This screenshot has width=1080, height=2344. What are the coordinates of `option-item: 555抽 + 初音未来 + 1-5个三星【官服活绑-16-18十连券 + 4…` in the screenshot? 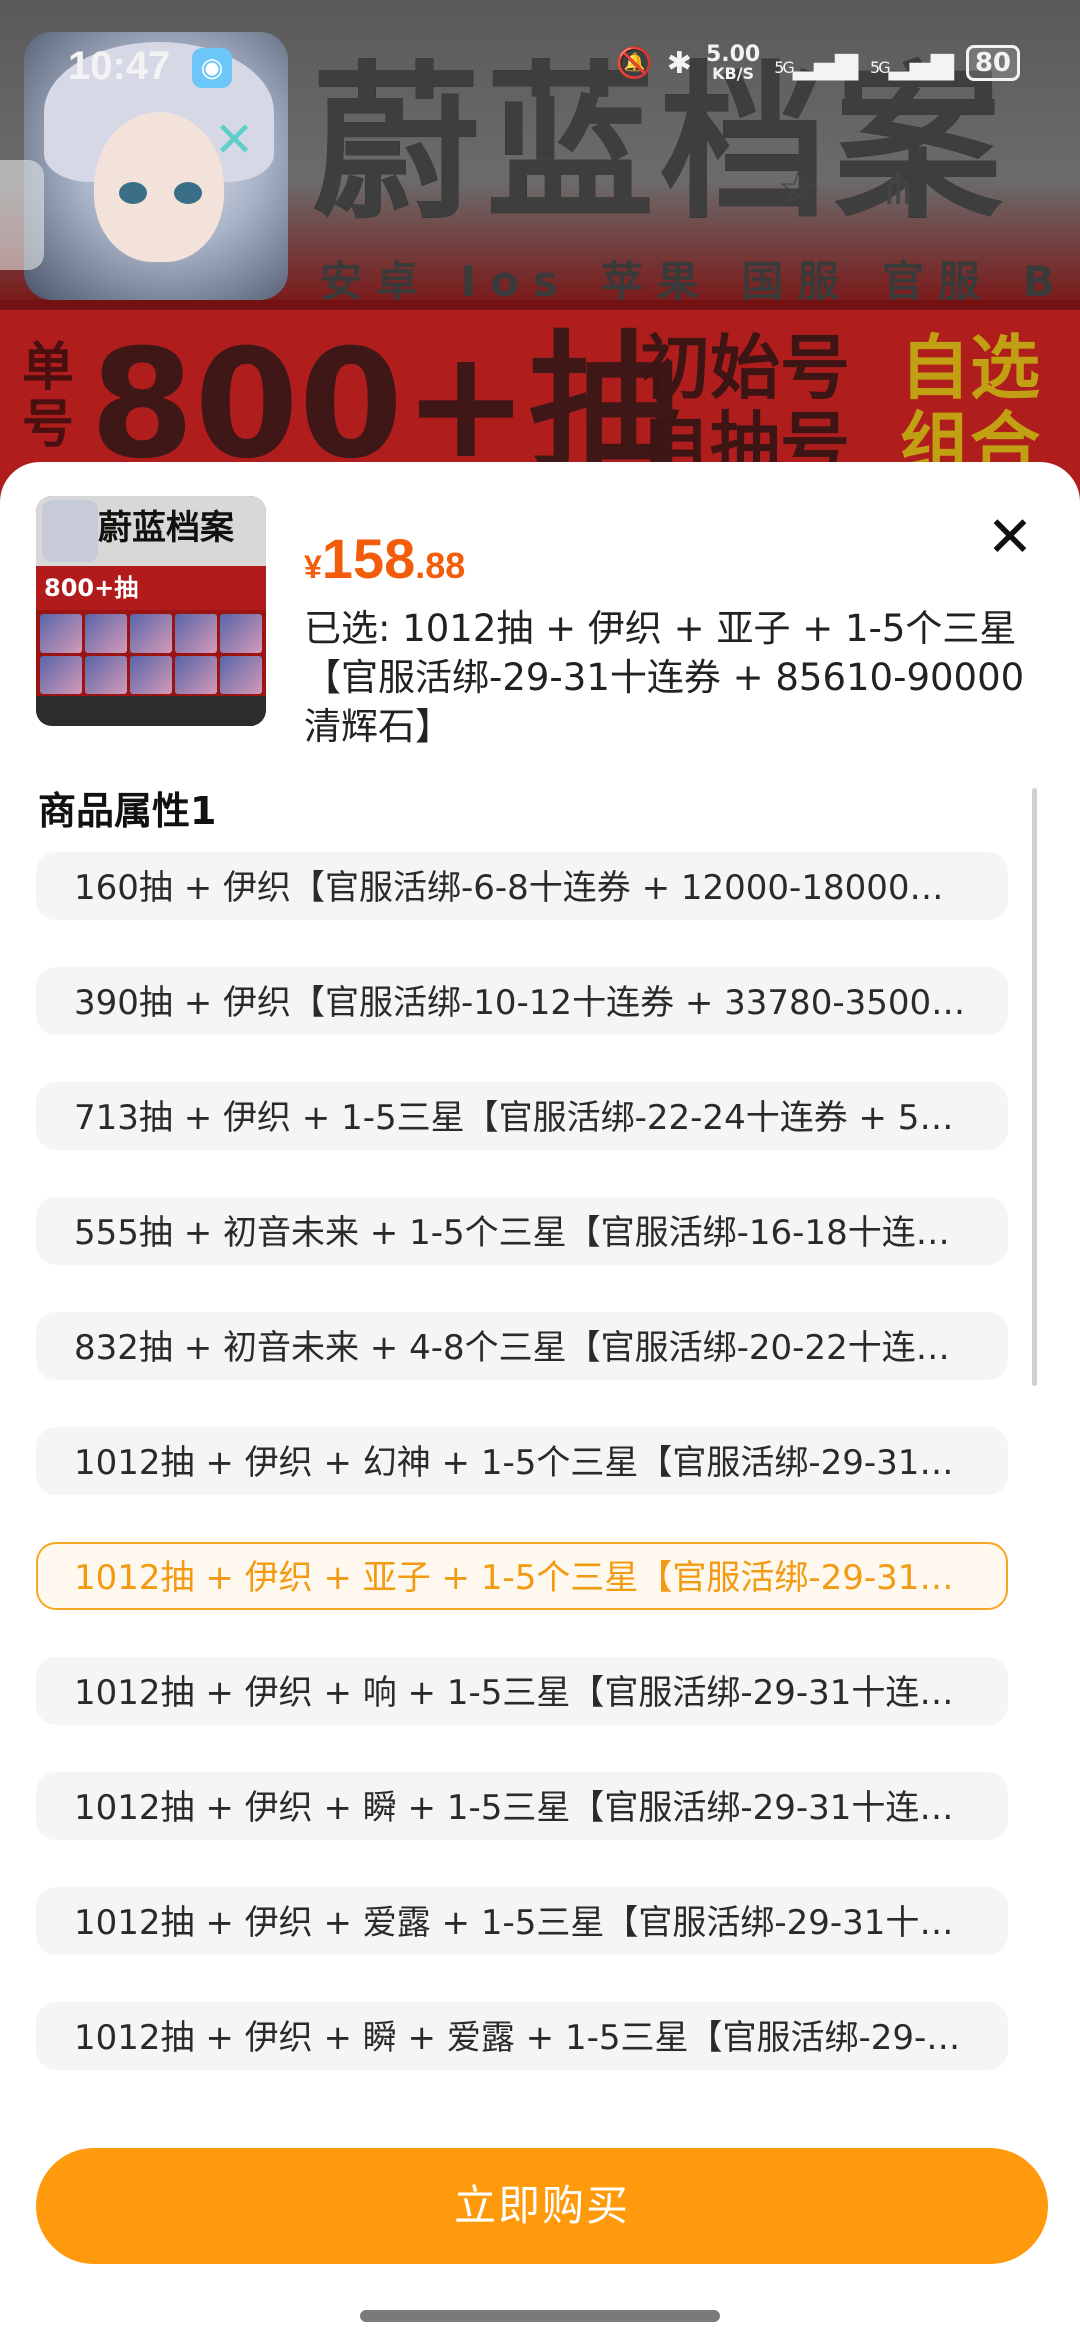 It's located at (522, 1231).